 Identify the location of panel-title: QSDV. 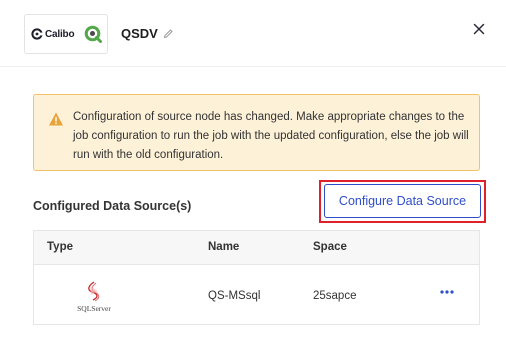
(139, 33).